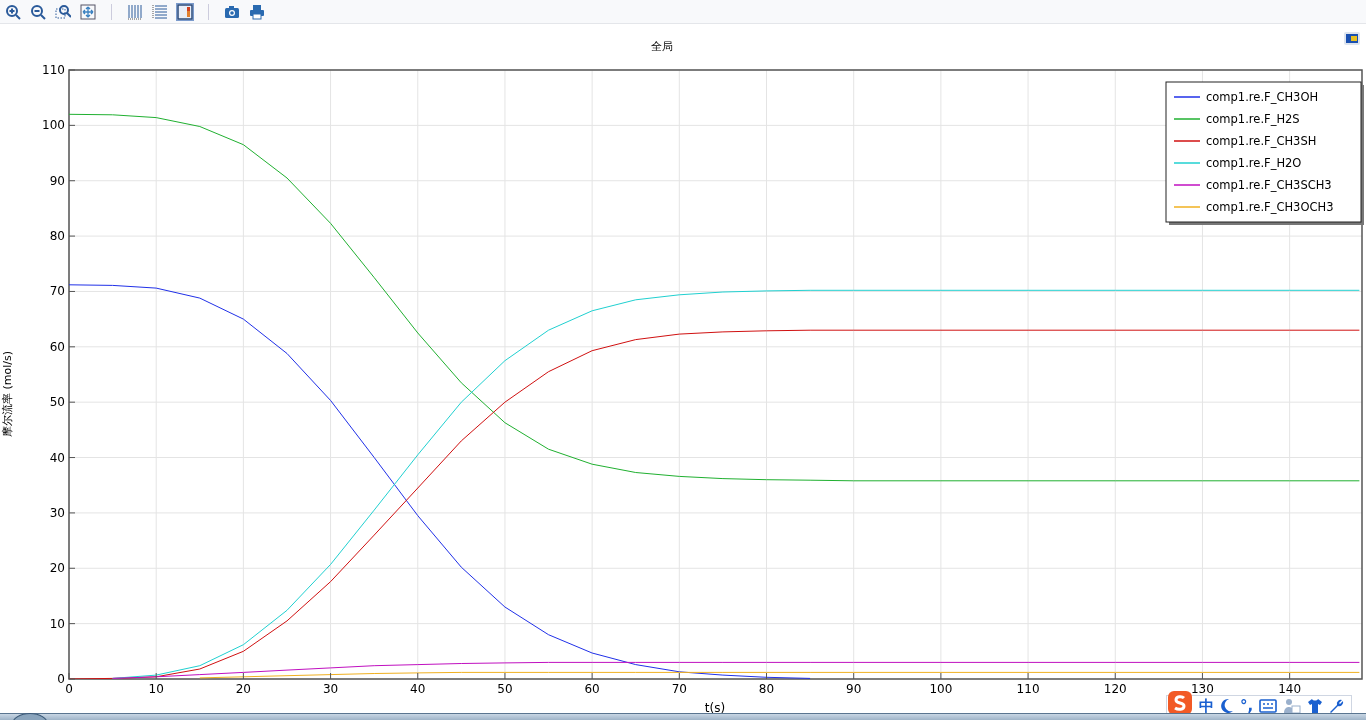 This screenshot has height=720, width=1366. What do you see at coordinates (1247, 706) in the screenshot?
I see `punctuation-toggle: °,` at bounding box center [1247, 706].